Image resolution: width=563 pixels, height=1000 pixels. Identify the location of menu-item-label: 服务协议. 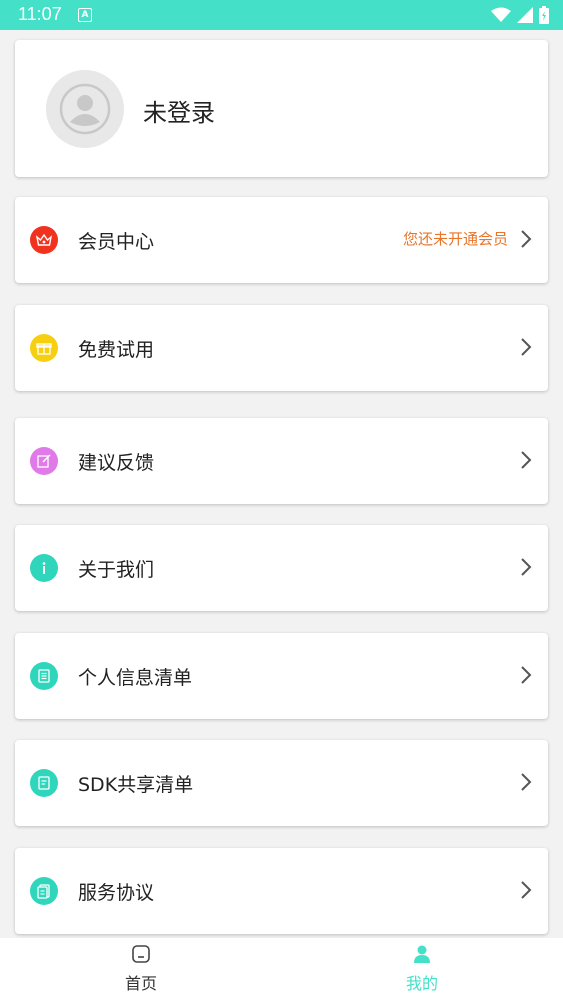
(116, 893).